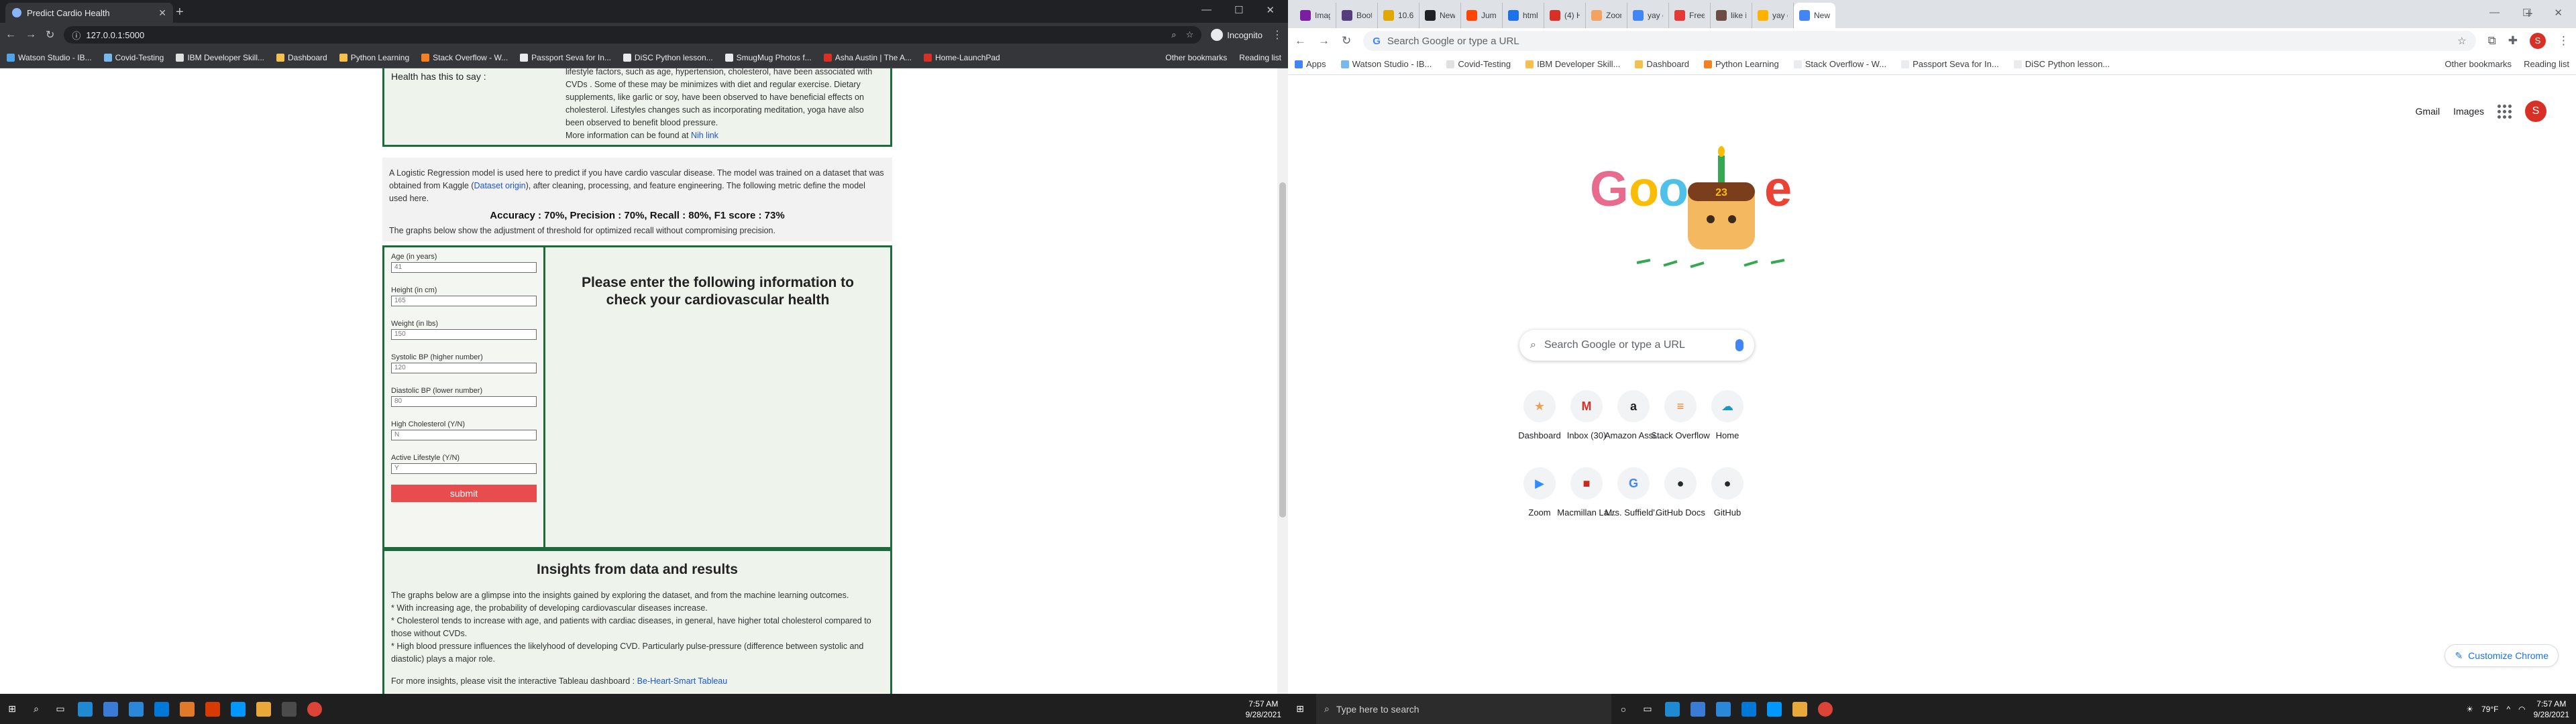 The height and width of the screenshot is (724, 2576). I want to click on shortcut-tile: ● GitHub, so click(1727, 492).